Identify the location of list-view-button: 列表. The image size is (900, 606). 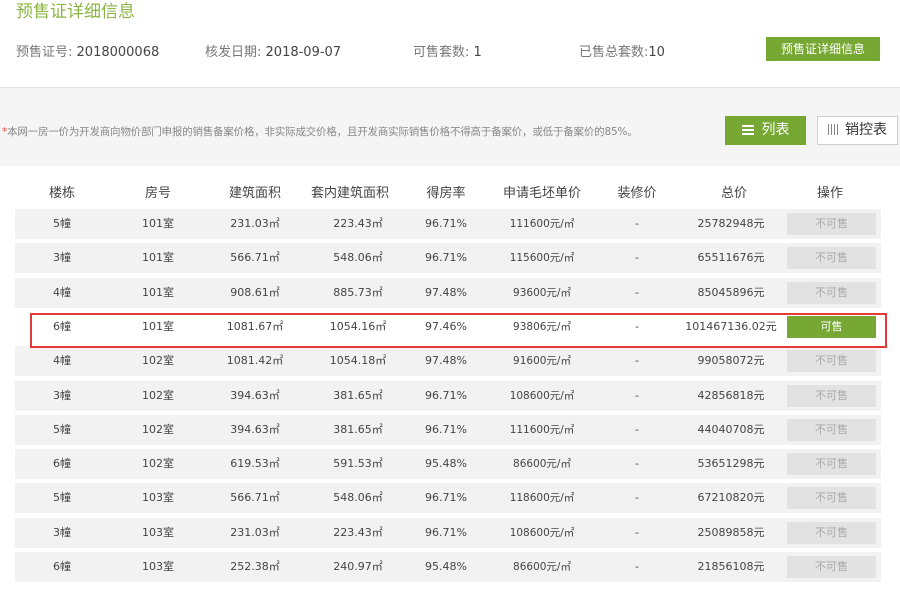
(765, 130).